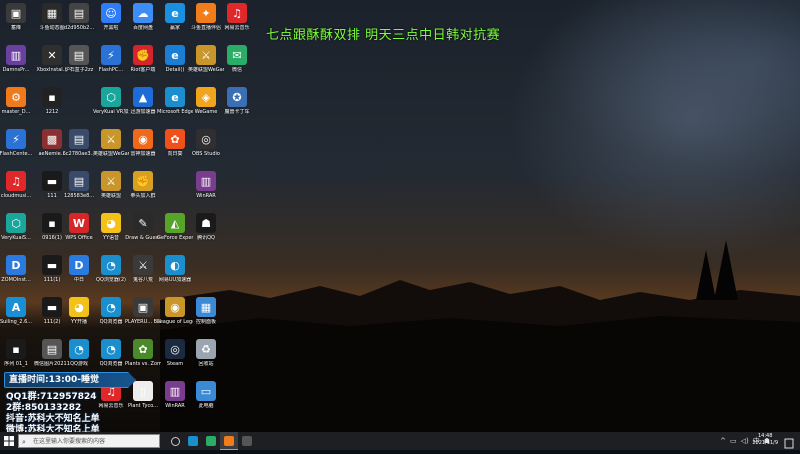 The height and width of the screenshot is (454, 800). I want to click on network-icon: ▭, so click(733, 441).